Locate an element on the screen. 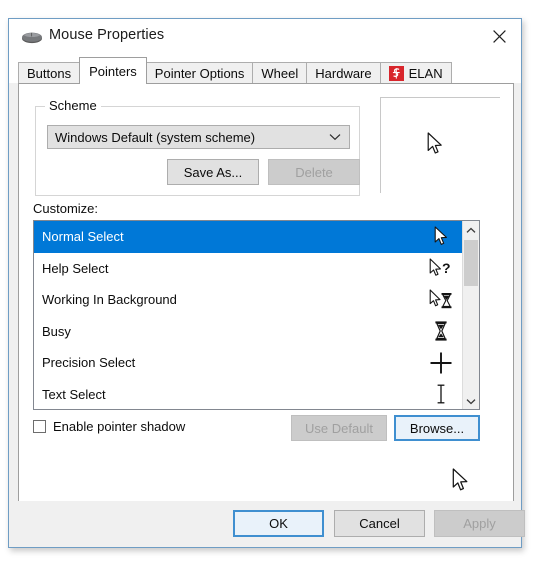  enable-pointer-shadow-label: Enable pointer shadow is located at coordinates (119, 426).